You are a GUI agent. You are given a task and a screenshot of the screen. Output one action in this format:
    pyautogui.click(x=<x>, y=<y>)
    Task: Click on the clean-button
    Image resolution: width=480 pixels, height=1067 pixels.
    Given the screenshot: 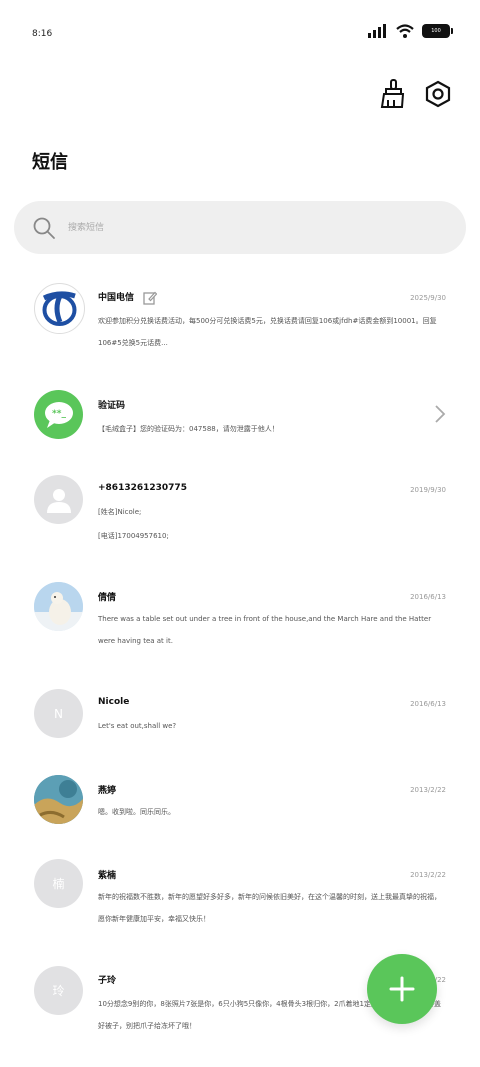 What is the action you would take?
    pyautogui.click(x=392, y=94)
    